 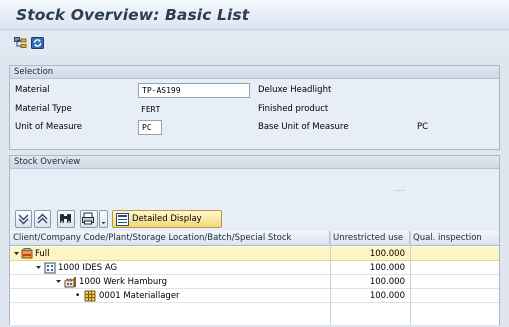 What do you see at coordinates (254, 268) in the screenshot?
I see `table-row: 1000 IDES AG 100.000` at bounding box center [254, 268].